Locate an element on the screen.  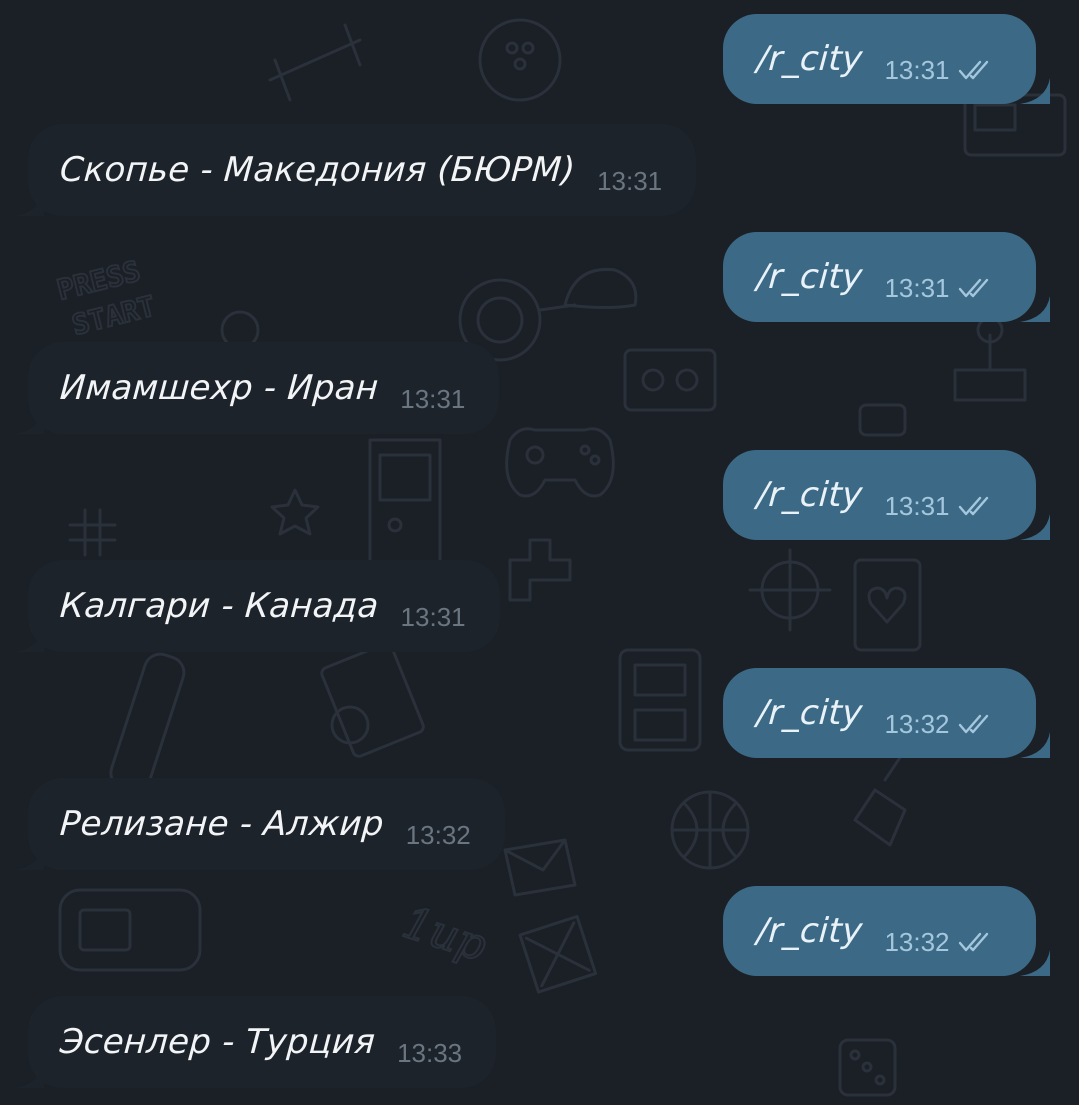
message-time: 13:33 is located at coordinates (430, 1052).